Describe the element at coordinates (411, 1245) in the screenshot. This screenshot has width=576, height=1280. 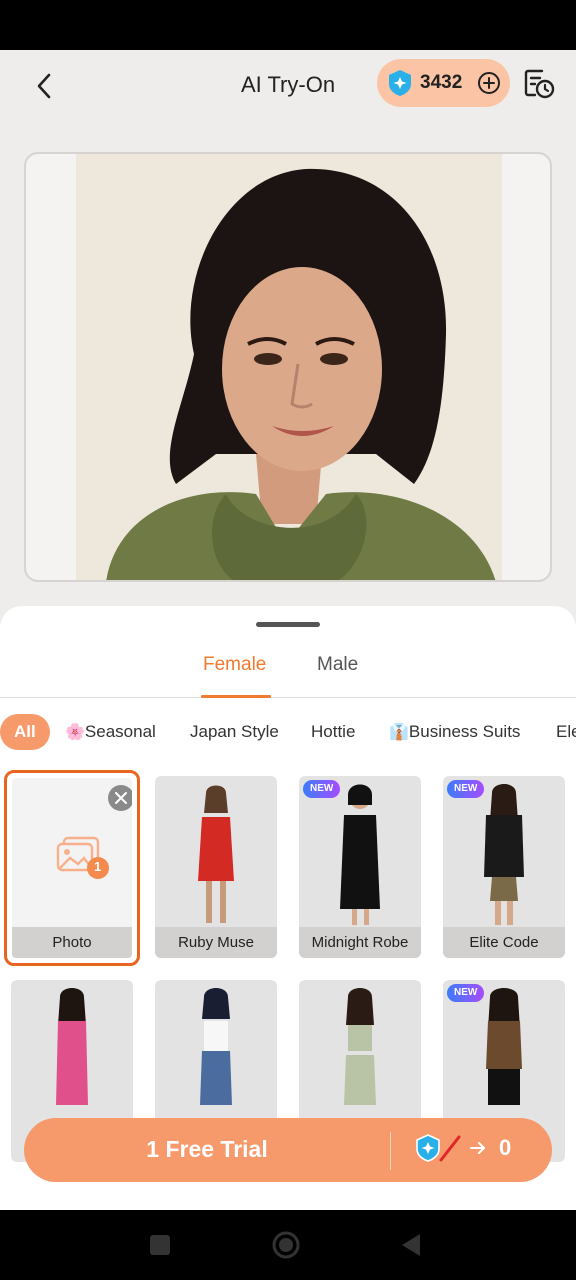
I see `back-nav-icon` at that location.